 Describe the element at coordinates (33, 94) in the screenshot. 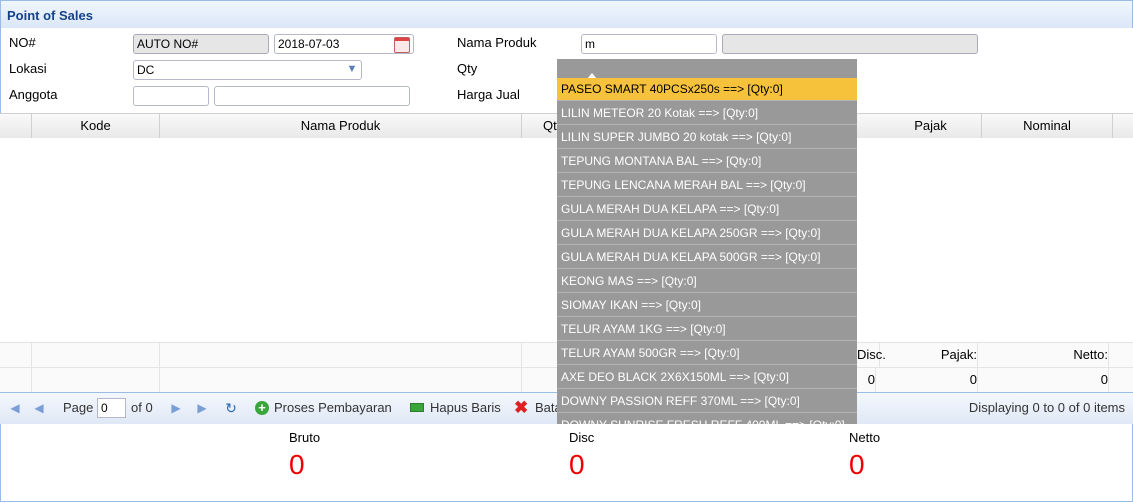

I see `anggota-label: Anggota` at that location.